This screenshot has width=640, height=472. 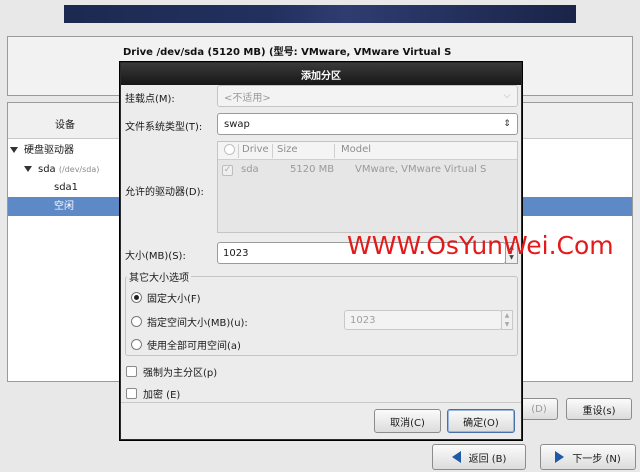 What do you see at coordinates (166, 297) in the screenshot?
I see `fixed-size-option: 固定大小(F)` at bounding box center [166, 297].